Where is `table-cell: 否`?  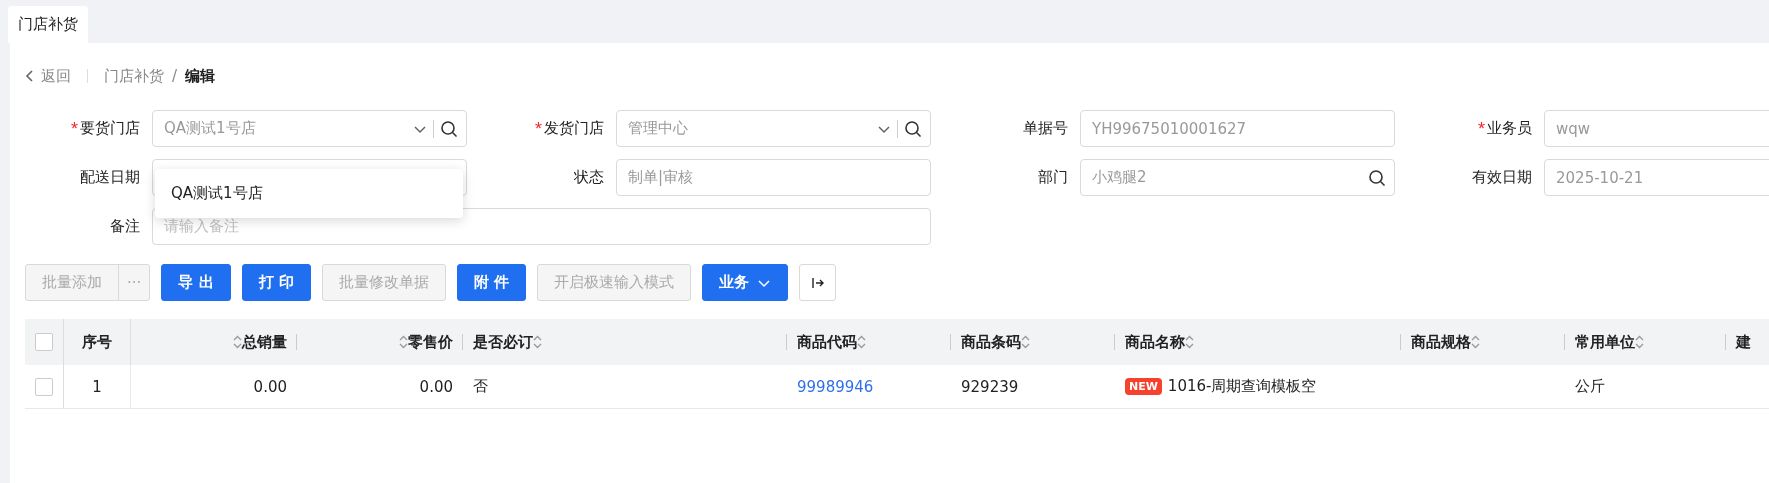
table-cell: 否 is located at coordinates (480, 386).